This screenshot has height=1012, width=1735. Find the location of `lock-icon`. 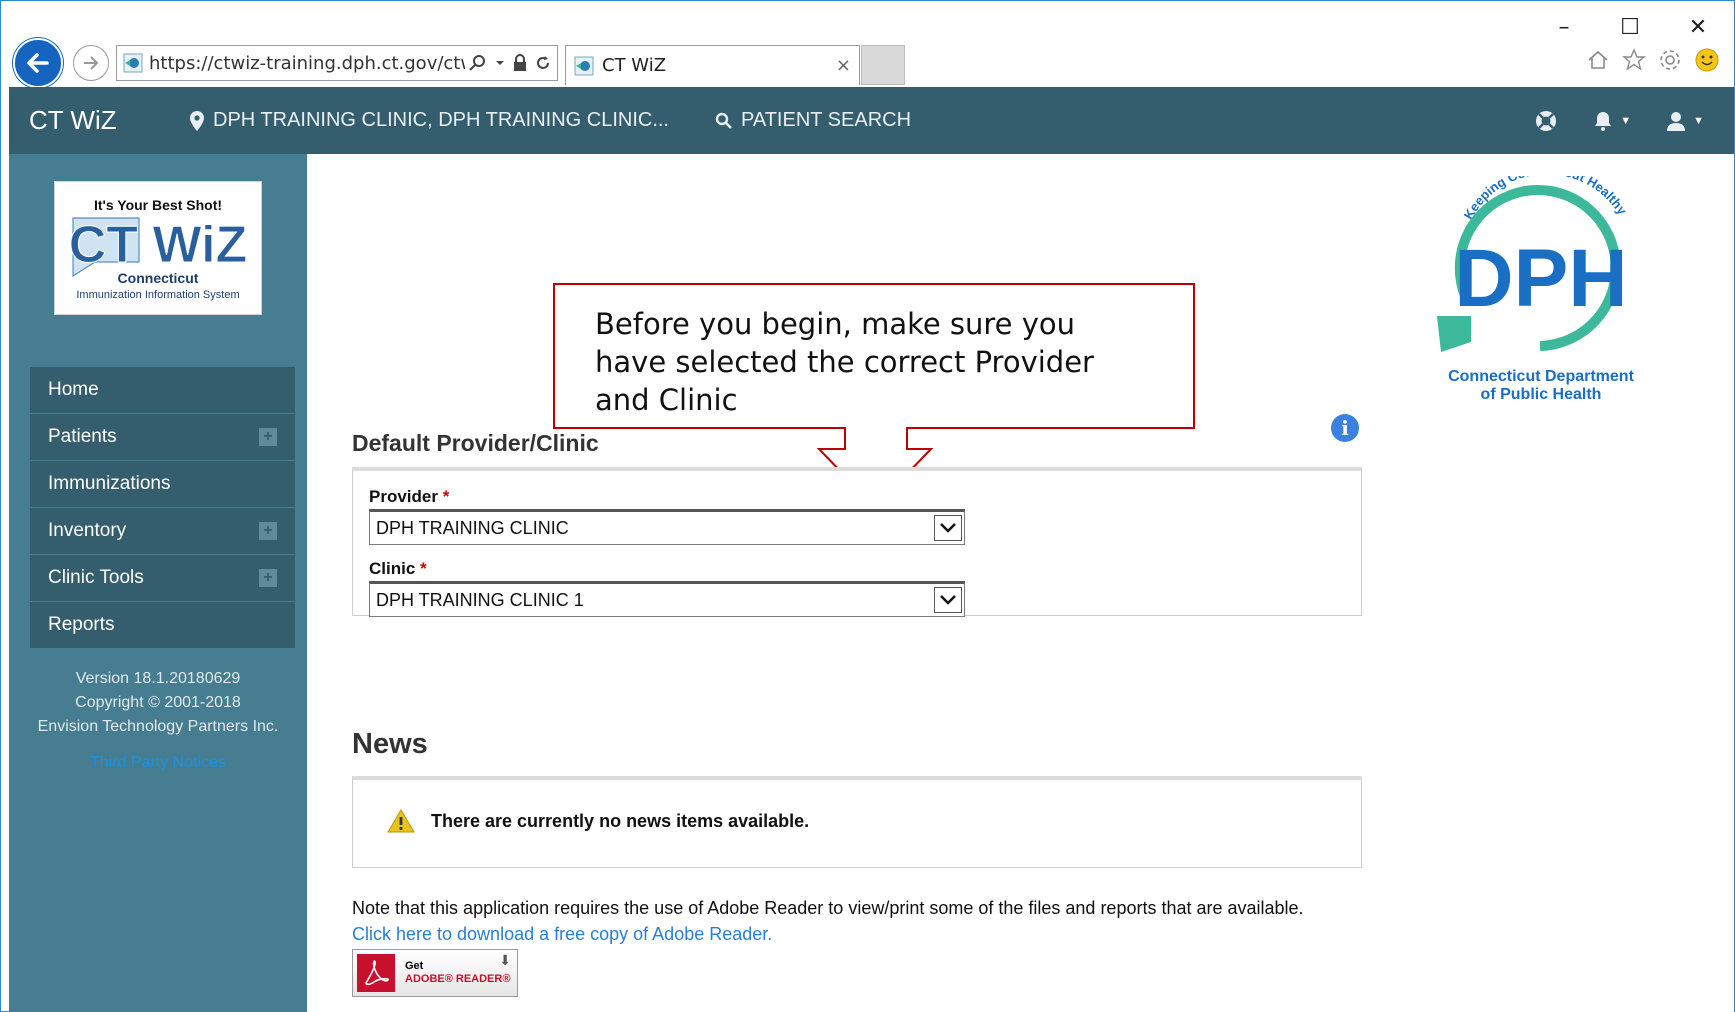

lock-icon is located at coordinates (520, 63).